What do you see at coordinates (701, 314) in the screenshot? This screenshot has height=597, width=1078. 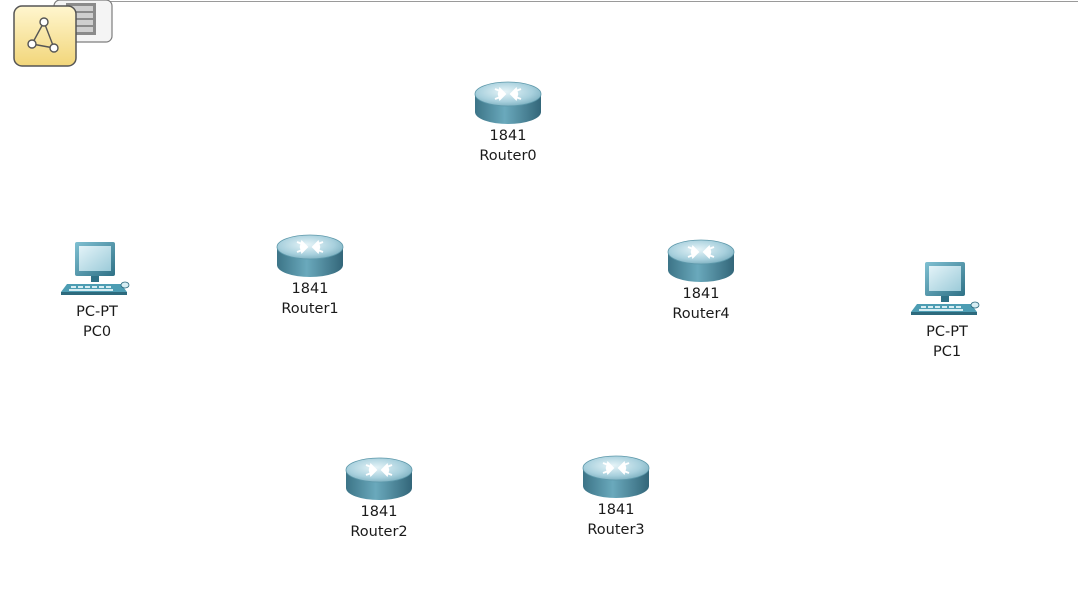 I see `device-name-label: Router4` at bounding box center [701, 314].